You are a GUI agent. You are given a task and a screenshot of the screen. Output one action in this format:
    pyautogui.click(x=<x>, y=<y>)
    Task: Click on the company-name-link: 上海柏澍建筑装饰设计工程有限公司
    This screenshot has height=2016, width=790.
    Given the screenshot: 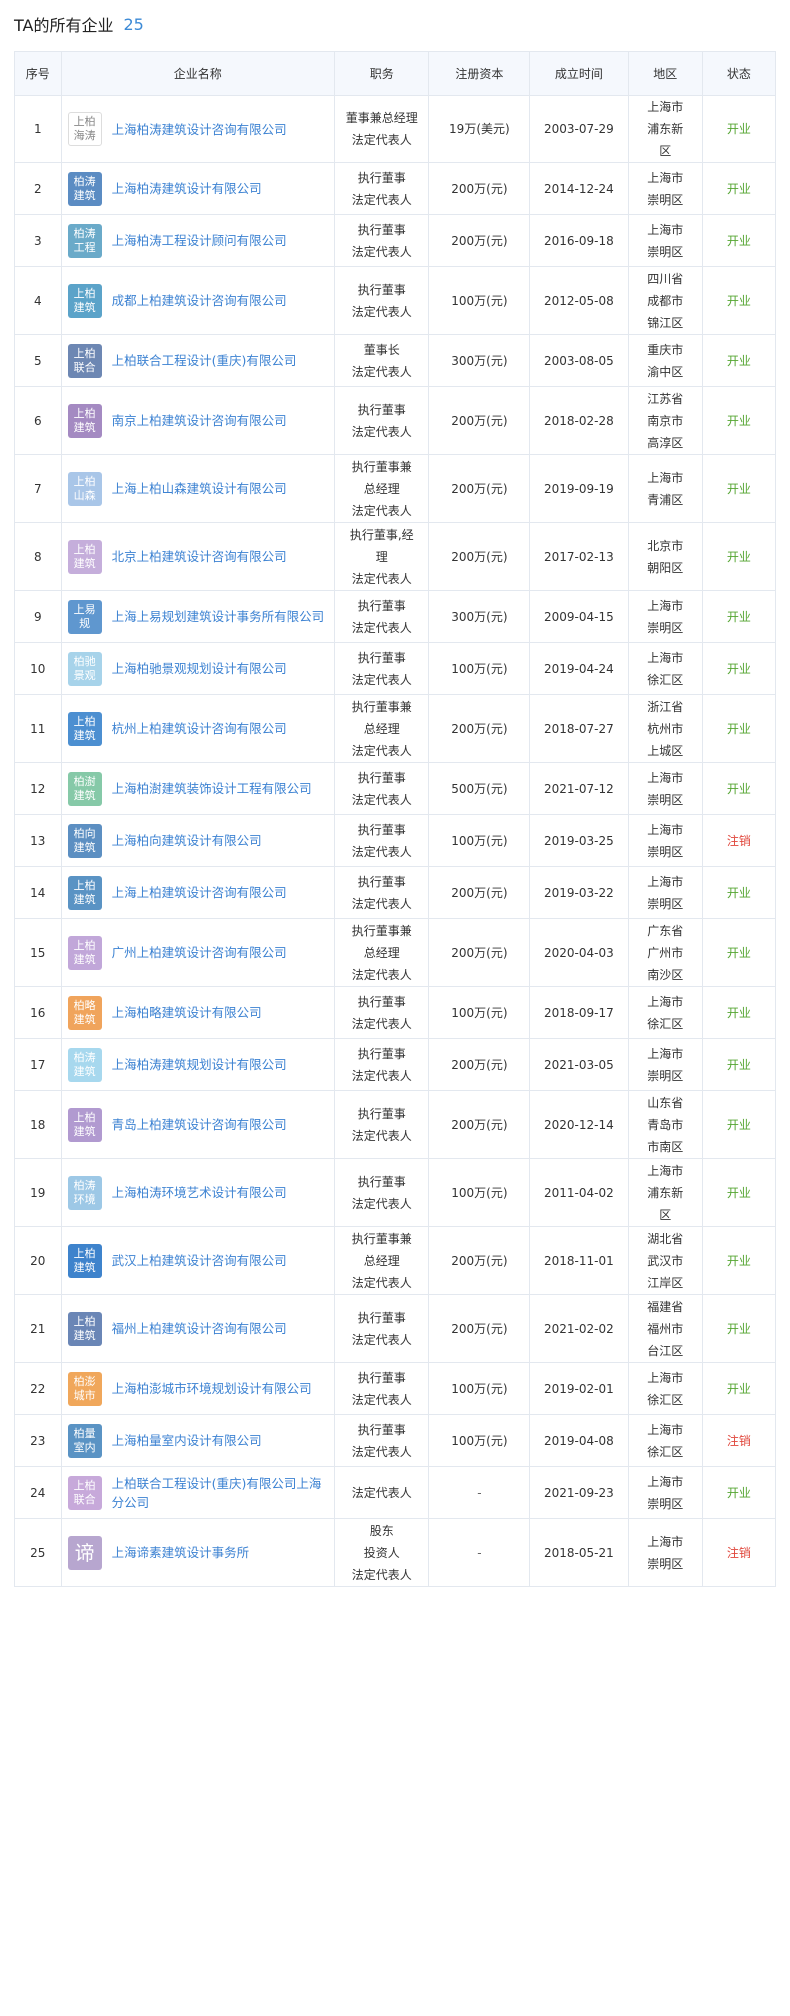 What is the action you would take?
    pyautogui.click(x=212, y=788)
    